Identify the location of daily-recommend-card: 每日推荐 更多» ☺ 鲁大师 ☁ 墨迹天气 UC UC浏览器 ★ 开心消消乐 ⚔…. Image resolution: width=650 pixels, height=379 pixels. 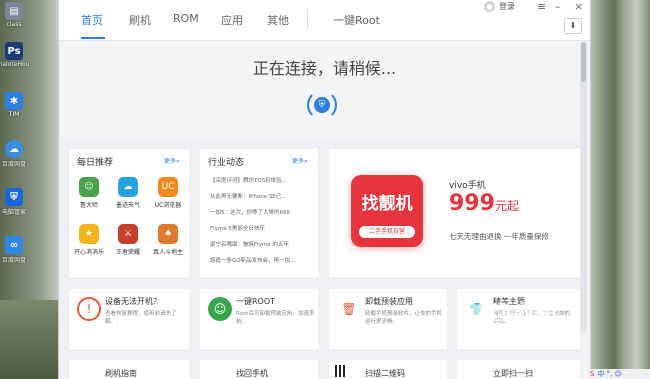
(129, 213).